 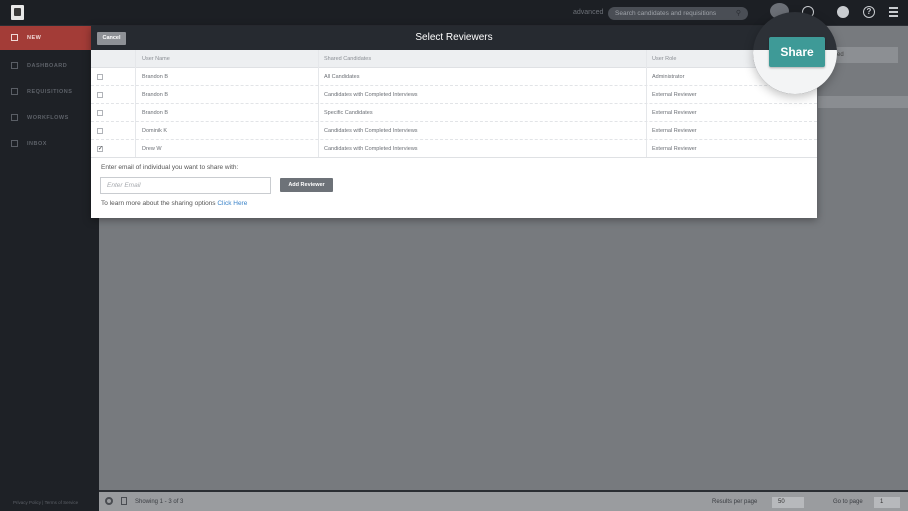 I want to click on app-logo, so click(x=17, y=12).